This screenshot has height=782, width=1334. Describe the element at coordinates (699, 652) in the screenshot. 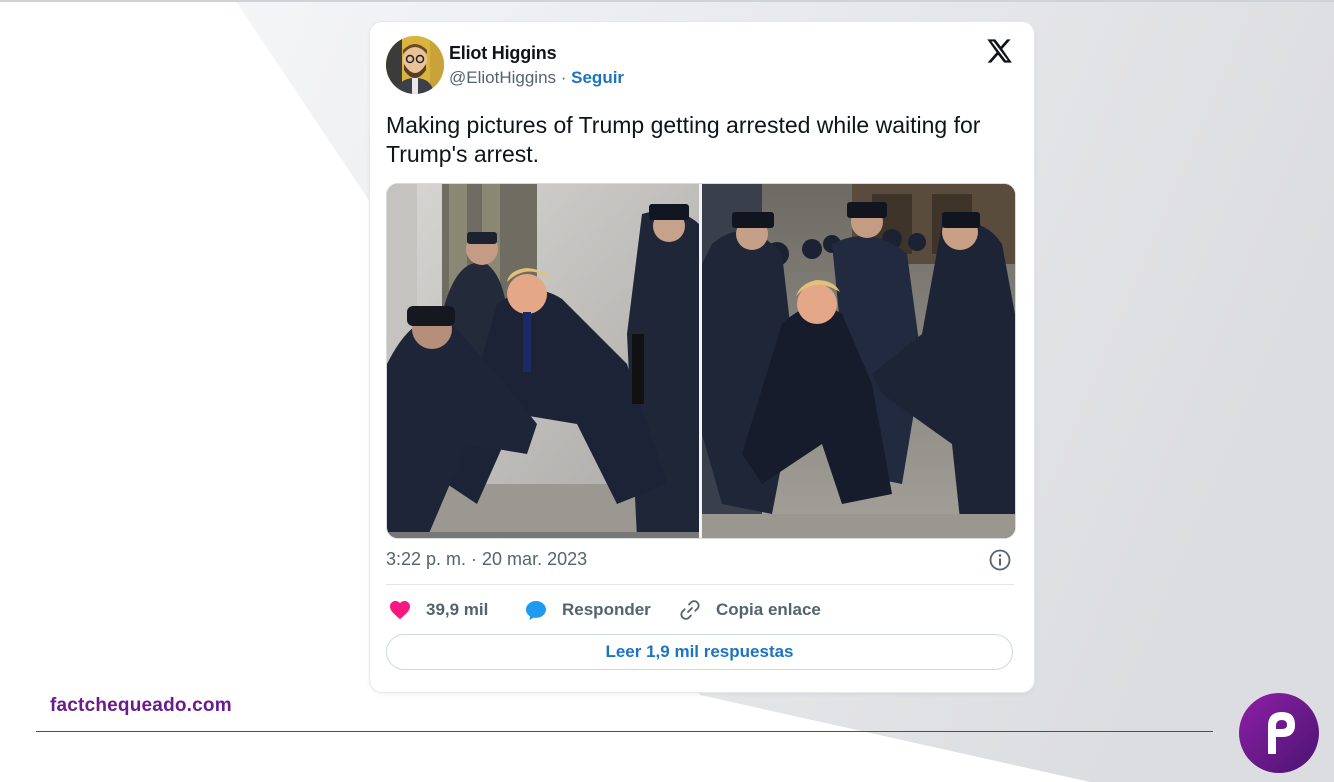

I see `read-replies-button: Leer 1,9 mil respuestas` at that location.